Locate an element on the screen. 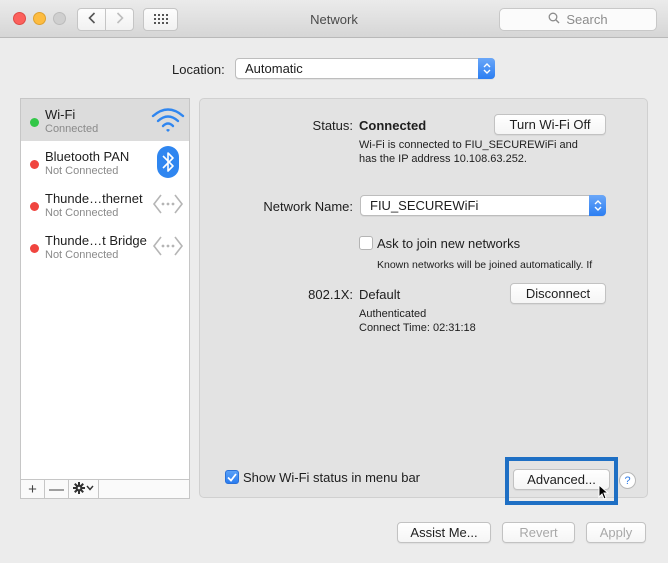 This screenshot has width=668, height=563. service-item-thunderbolt-ethernet: Thunde…thernet Not Connected is located at coordinates (105, 204).